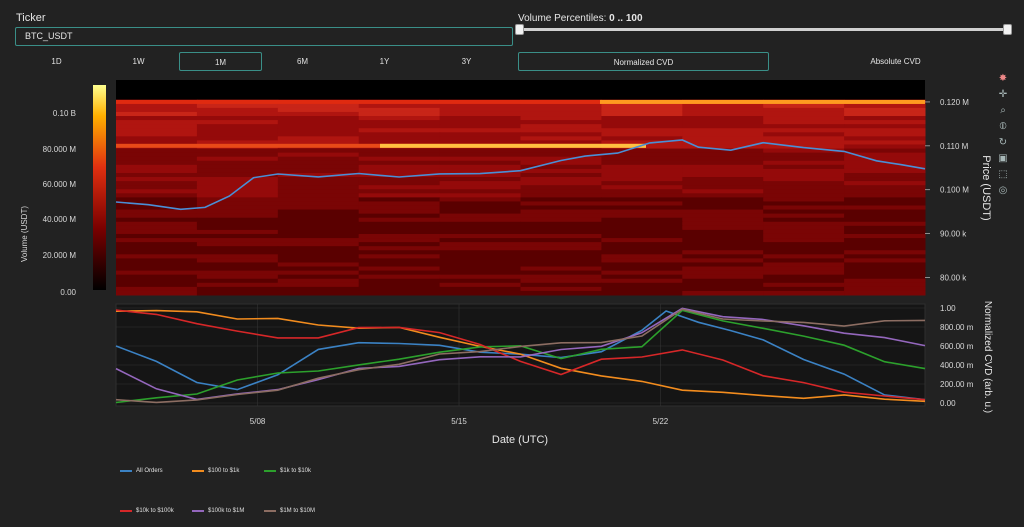 Image resolution: width=1024 pixels, height=527 pixels. What do you see at coordinates (1003, 159) in the screenshot?
I see `camera-icon: ▣` at bounding box center [1003, 159].